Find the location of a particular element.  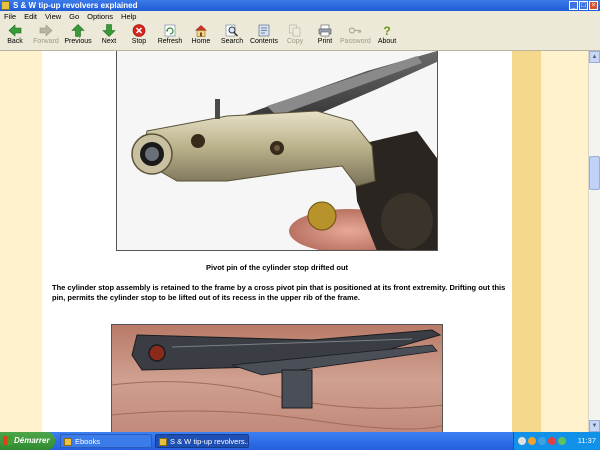

question-mark-icon: ? is located at coordinates (386, 30).